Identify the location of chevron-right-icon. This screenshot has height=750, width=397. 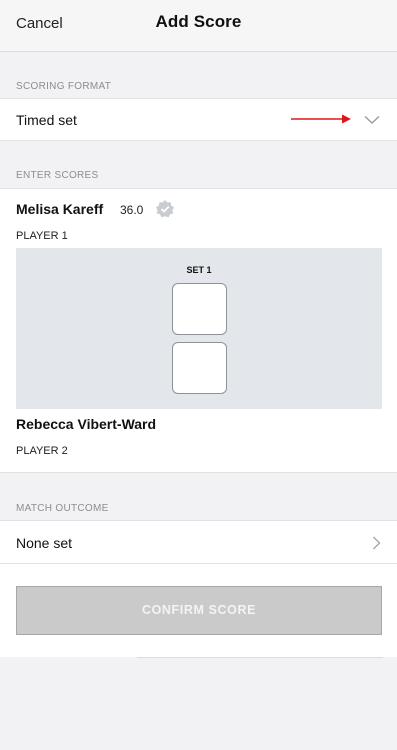
(377, 543).